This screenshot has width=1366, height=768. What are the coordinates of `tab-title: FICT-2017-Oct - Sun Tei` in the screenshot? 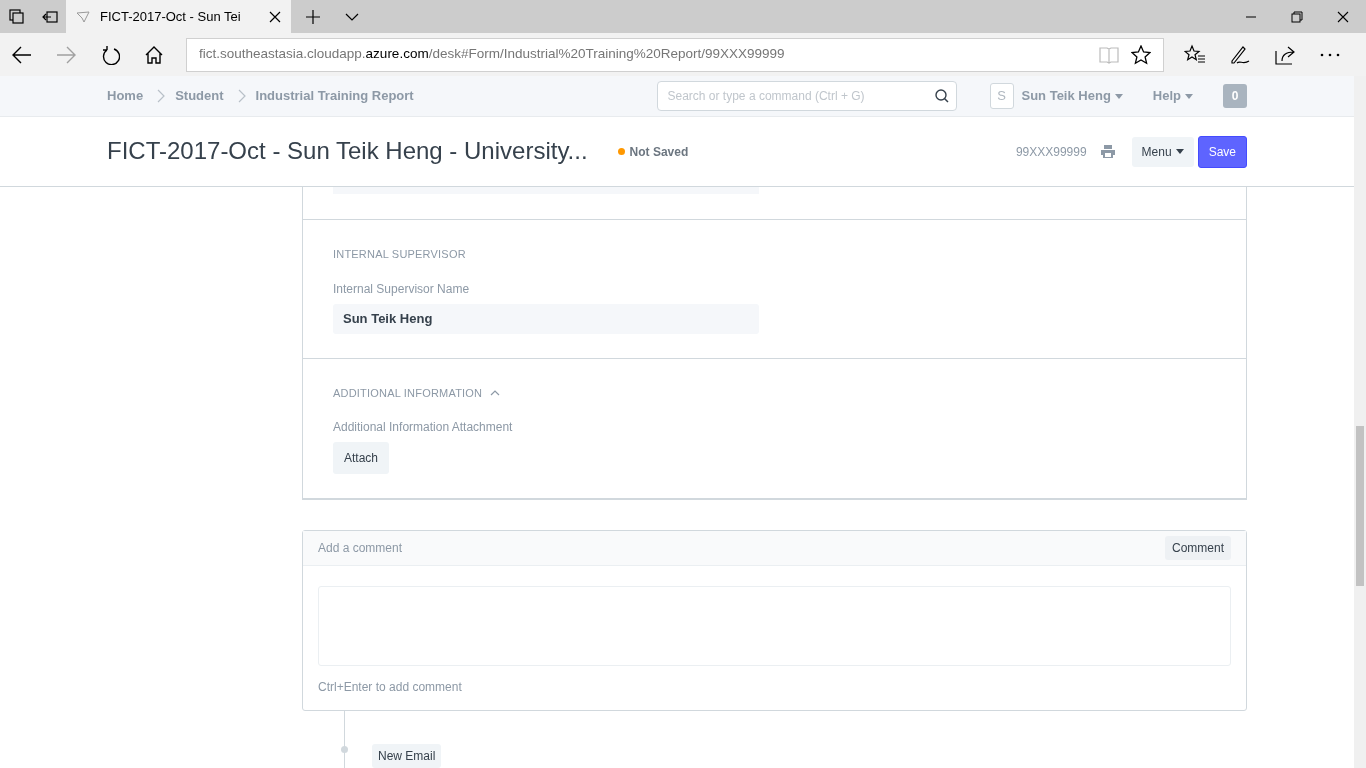 It's located at (170, 16).